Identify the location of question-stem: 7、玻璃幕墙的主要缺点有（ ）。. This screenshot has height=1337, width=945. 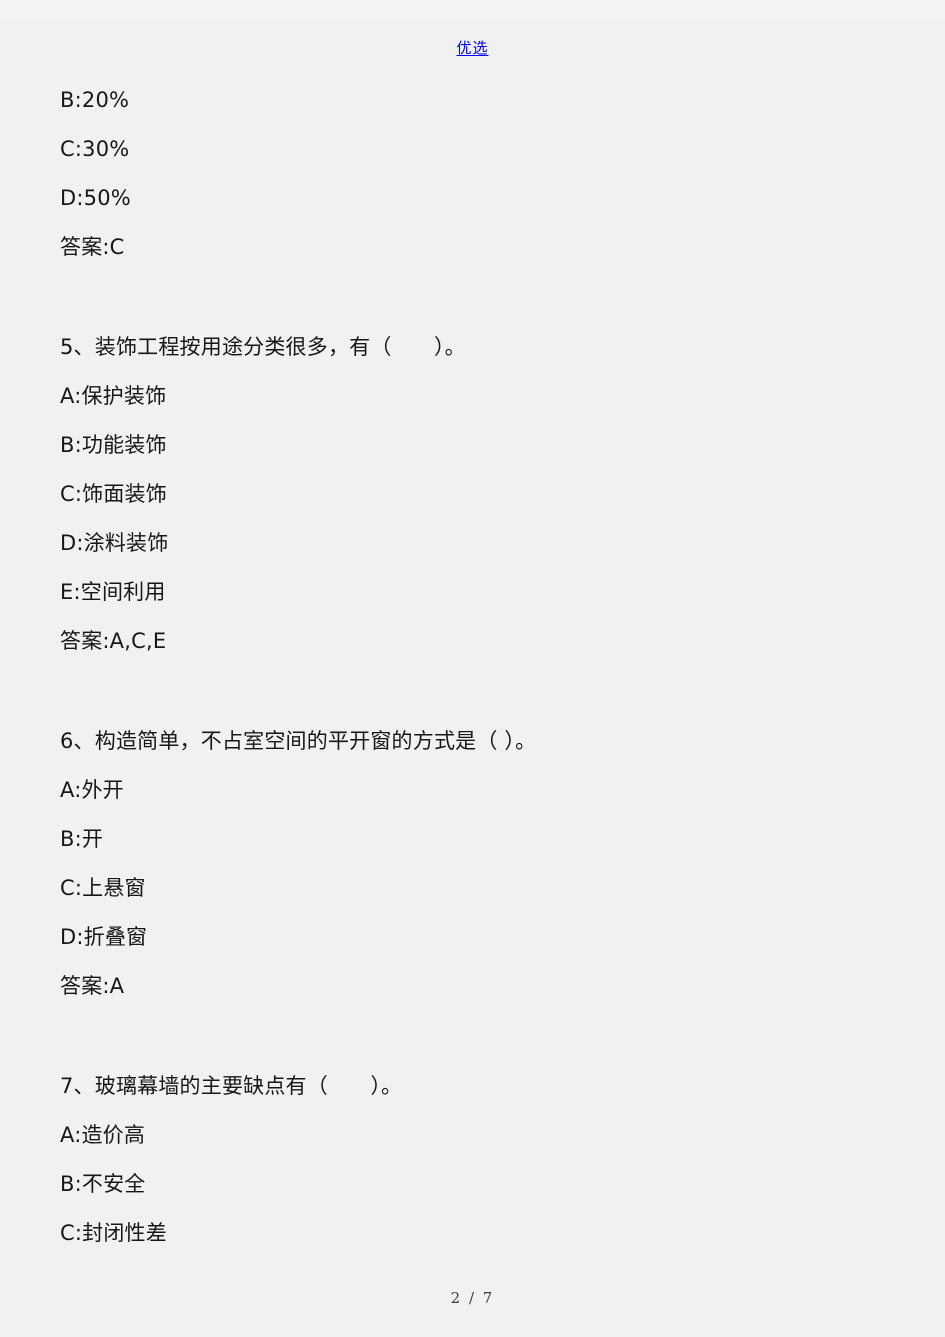
(231, 1086).